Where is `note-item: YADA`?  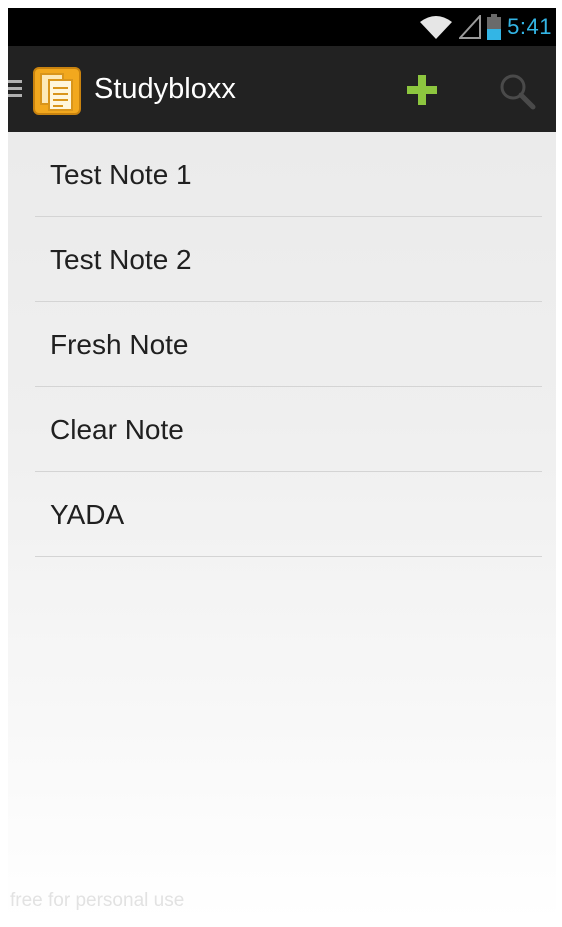 note-item: YADA is located at coordinates (282, 514).